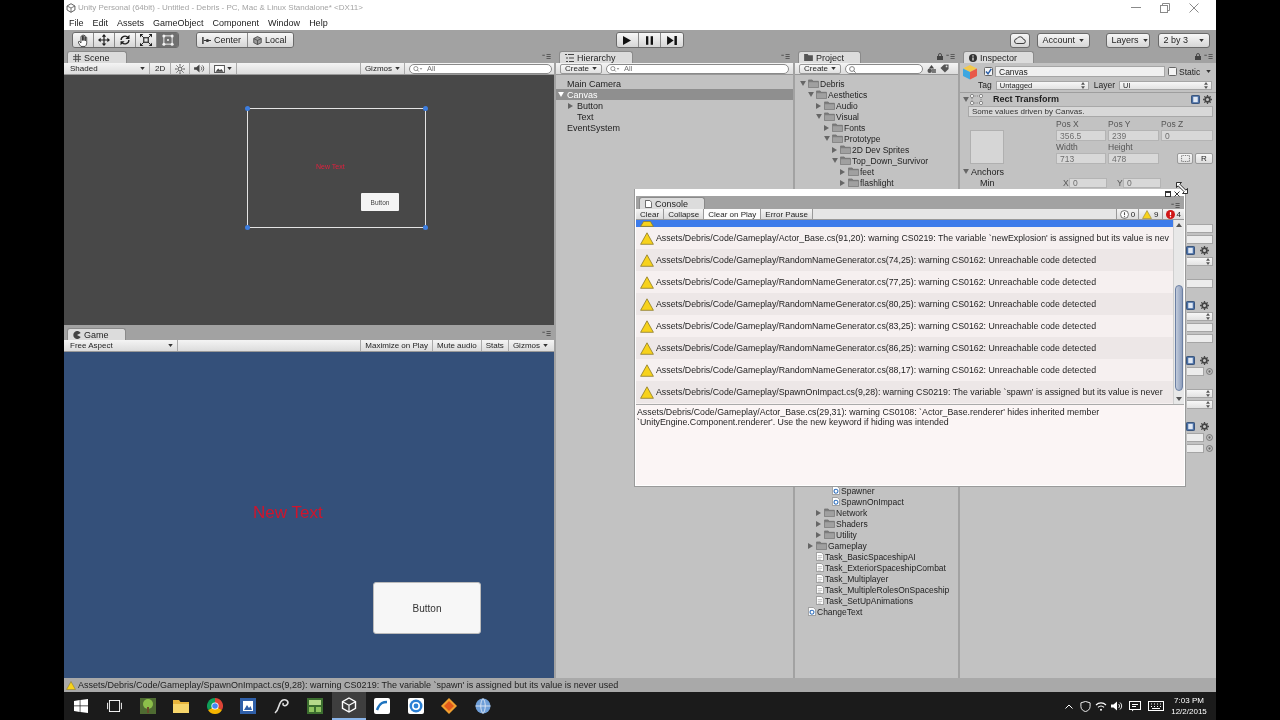  What do you see at coordinates (270, 40) in the screenshot?
I see `space-button: Local` at bounding box center [270, 40].